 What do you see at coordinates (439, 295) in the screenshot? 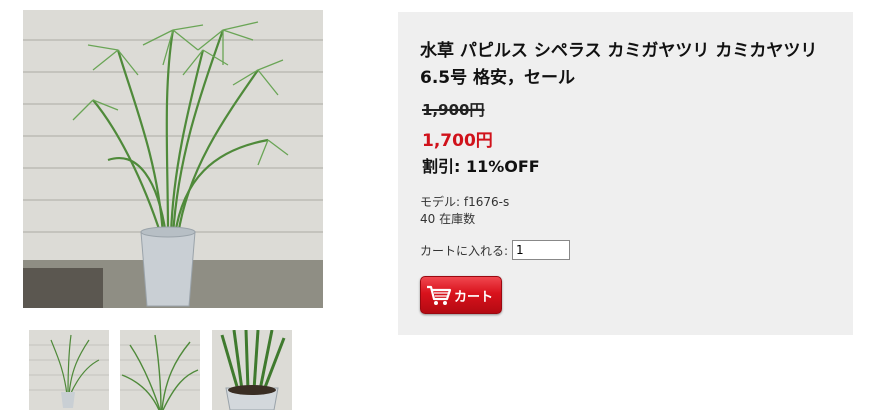
I see `shopping-cart-icon` at bounding box center [439, 295].